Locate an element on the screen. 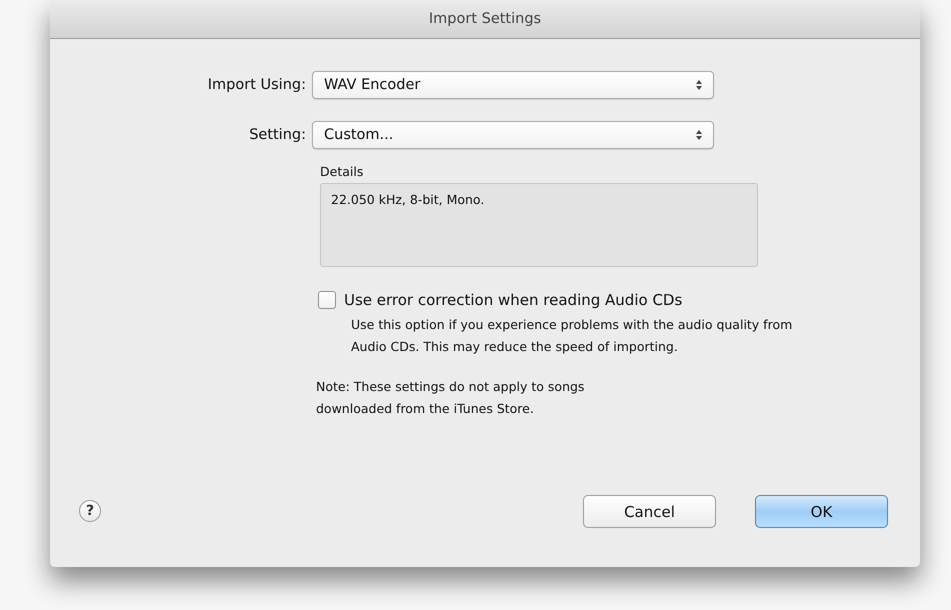  cancel-button: Cancel is located at coordinates (649, 511).